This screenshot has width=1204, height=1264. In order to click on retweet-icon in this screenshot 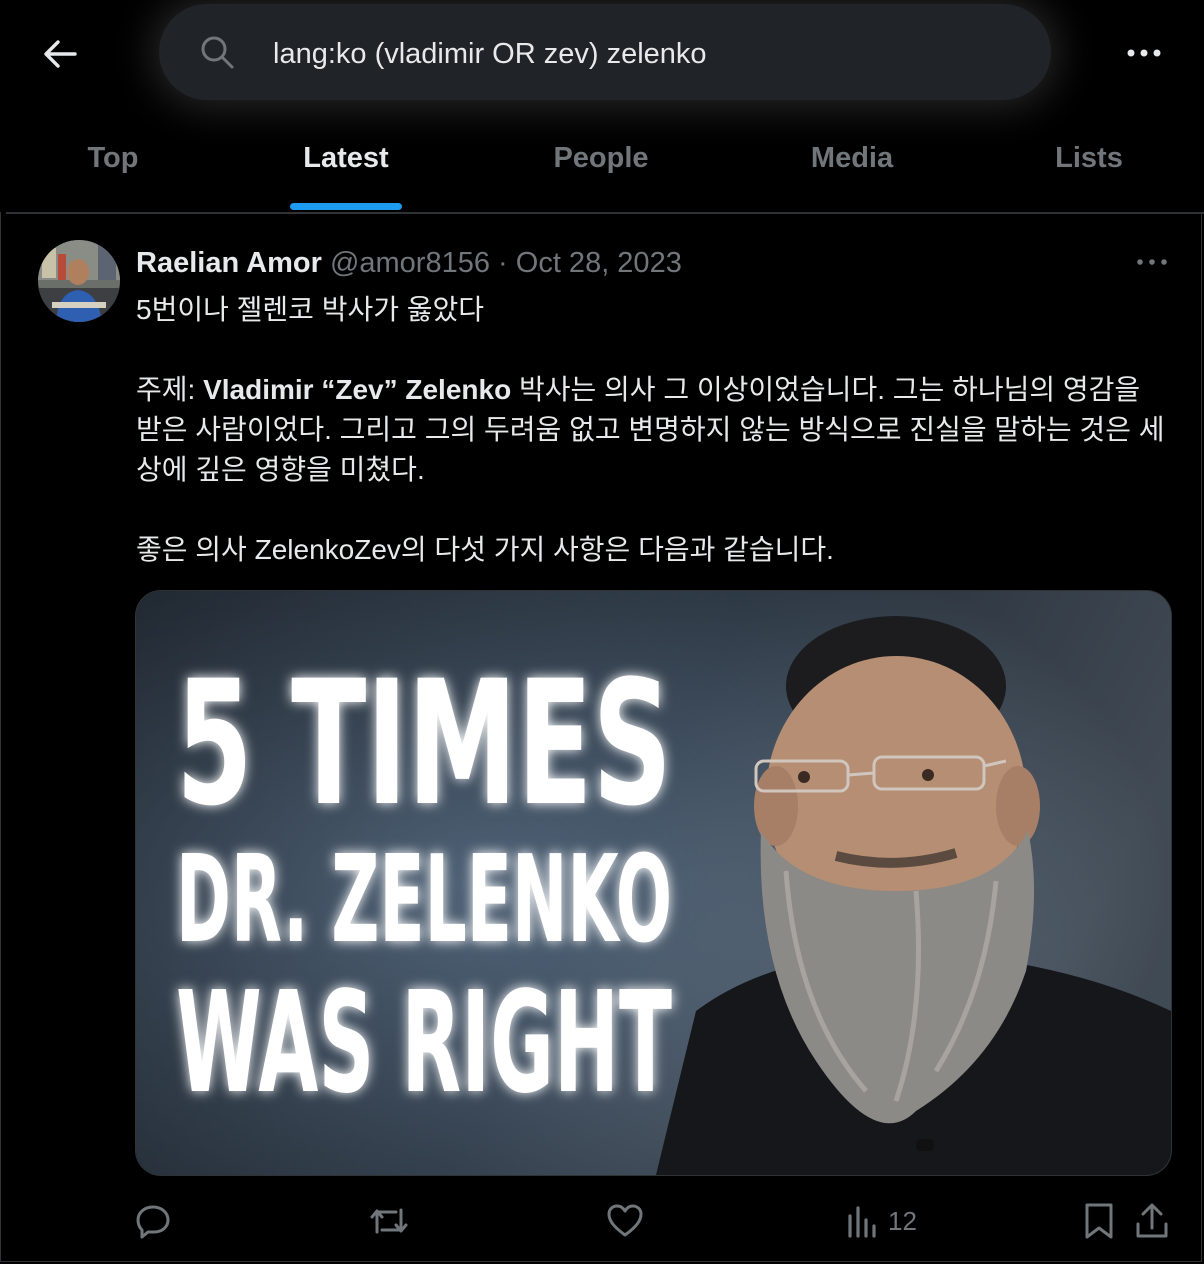, I will do `click(389, 1221)`.